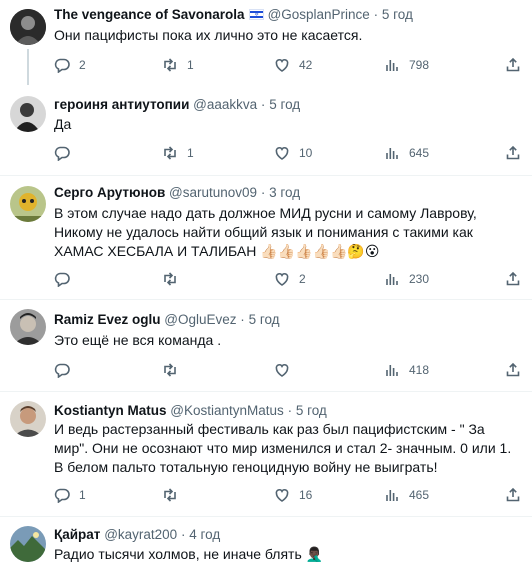  I want to click on view-count: 465, so click(419, 495).